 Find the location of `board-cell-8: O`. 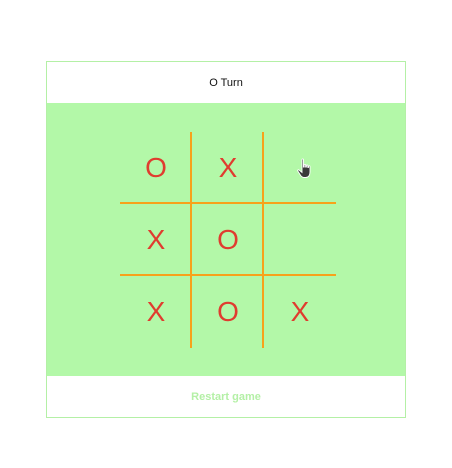

board-cell-8: O is located at coordinates (228, 312).